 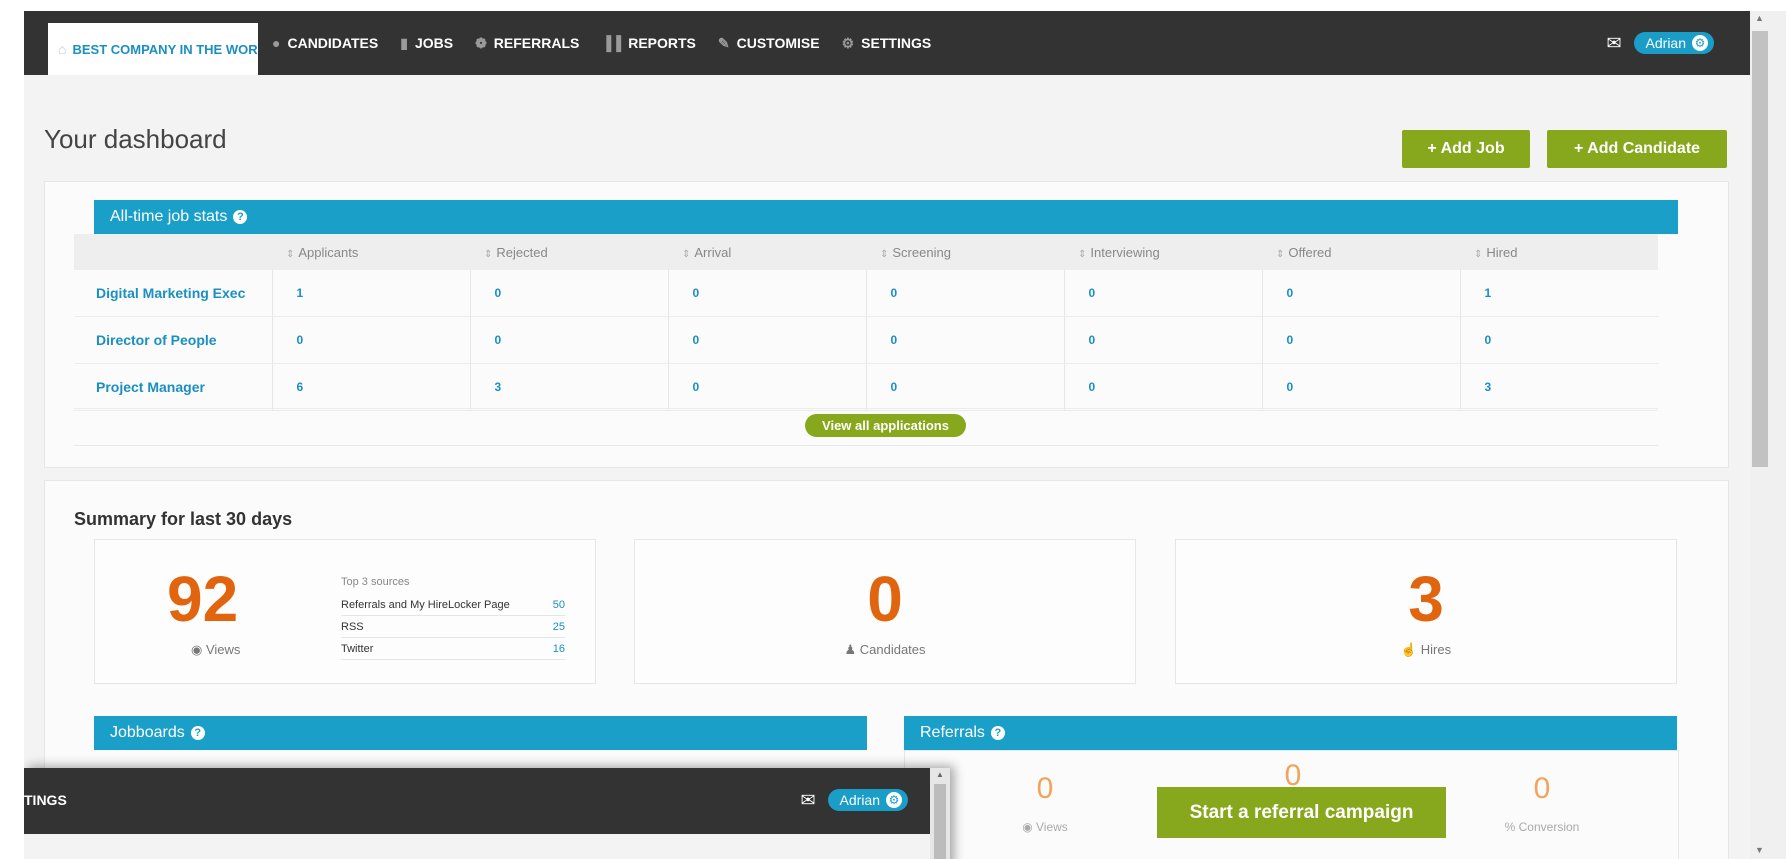 What do you see at coordinates (370, 387) in the screenshot?
I see `table-cell: 6` at bounding box center [370, 387].